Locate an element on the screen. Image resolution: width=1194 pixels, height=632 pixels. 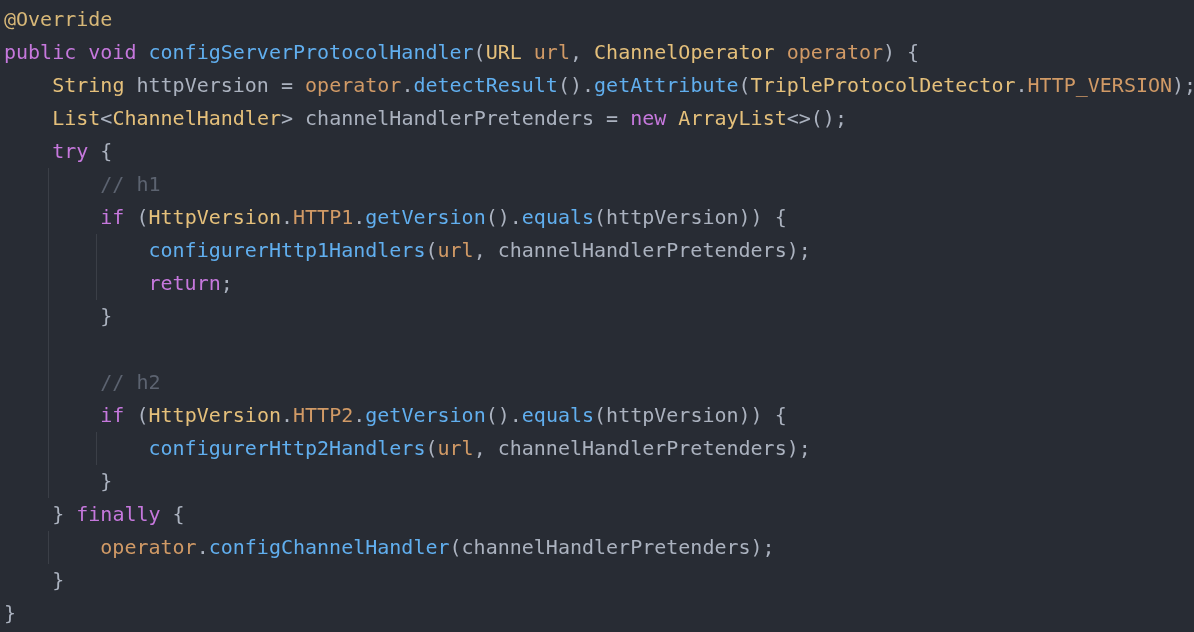
code-comment: // h1 is located at coordinates (130, 184).